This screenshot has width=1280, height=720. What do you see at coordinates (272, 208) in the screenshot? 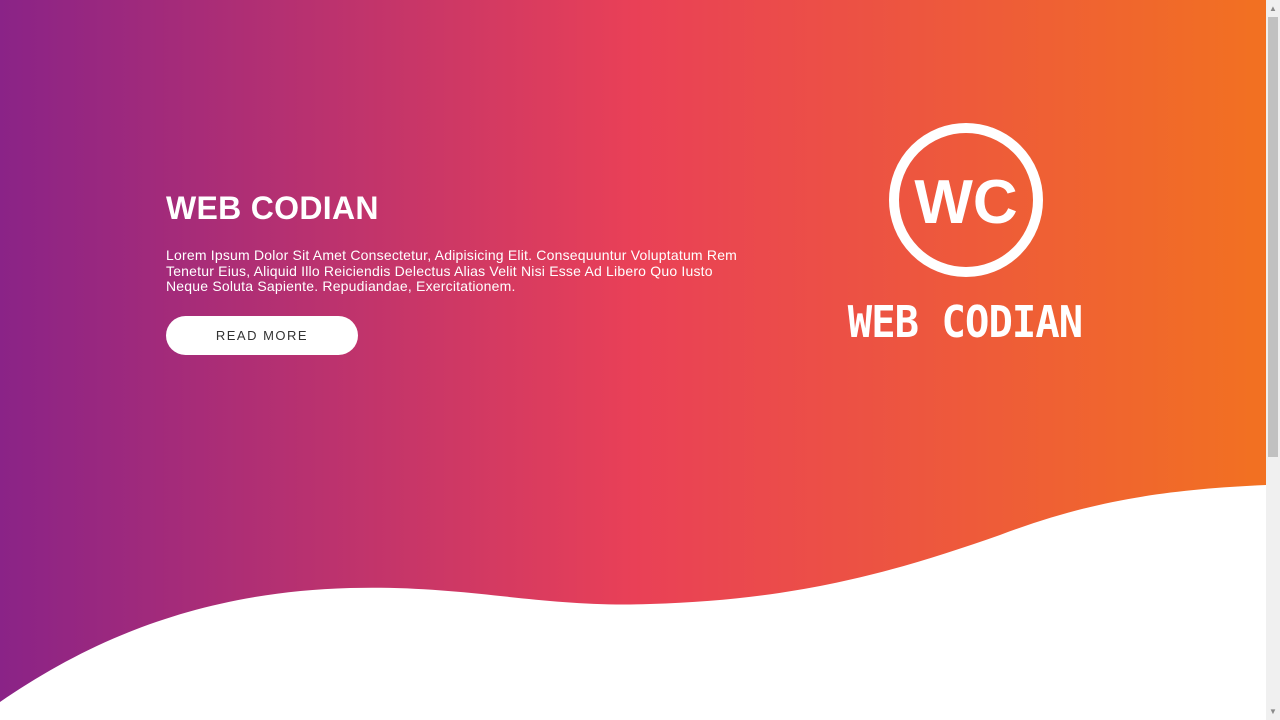
I see `hero-title: WEB CODIAN` at bounding box center [272, 208].